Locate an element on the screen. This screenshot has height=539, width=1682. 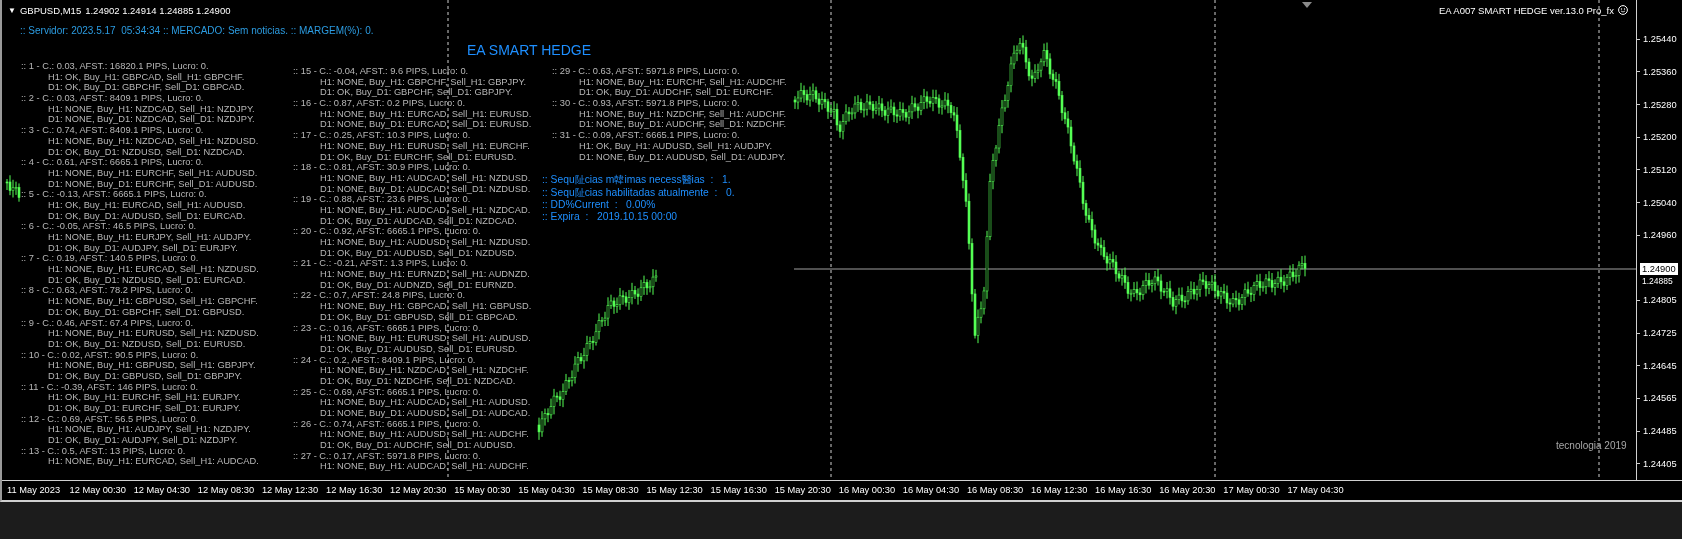
pair-summary: :: 5 - C.: -0.13, AFST.: 6665.1 PIPS, Lucro: 0. is located at coordinates (114, 194).